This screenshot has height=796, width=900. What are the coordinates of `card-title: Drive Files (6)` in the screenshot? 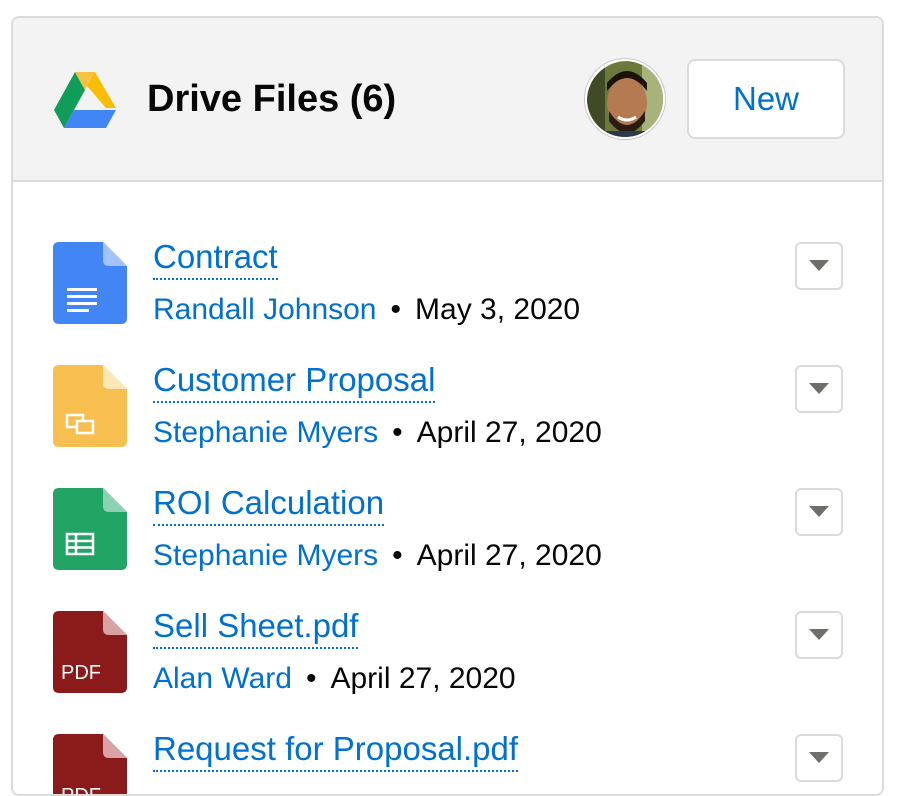 It's located at (272, 99).